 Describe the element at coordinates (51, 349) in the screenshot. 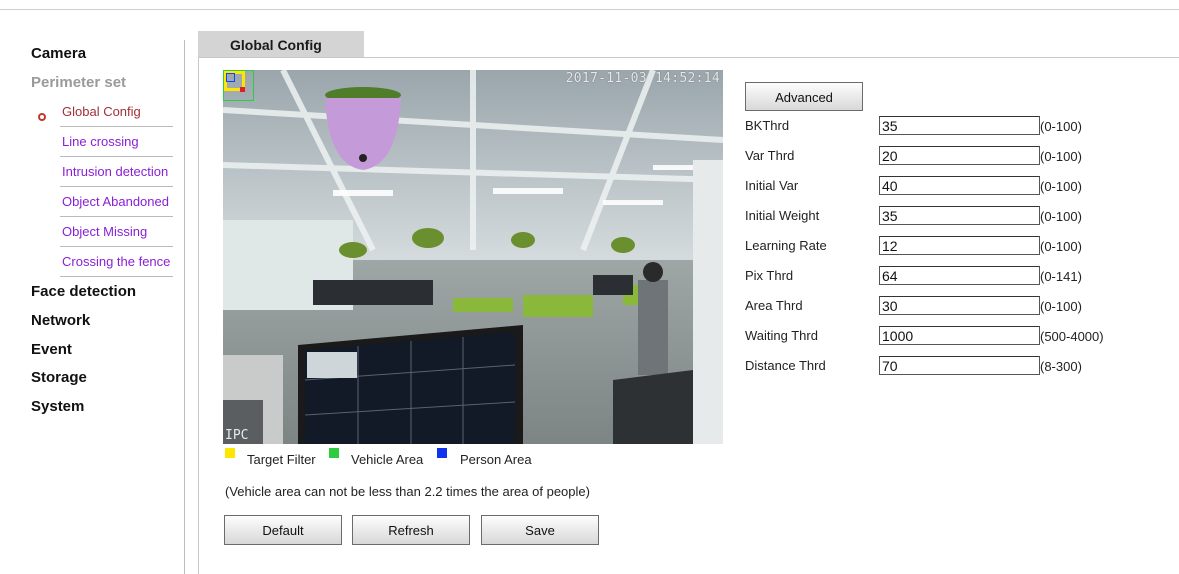

I see `sidebar-item-event: Event` at that location.